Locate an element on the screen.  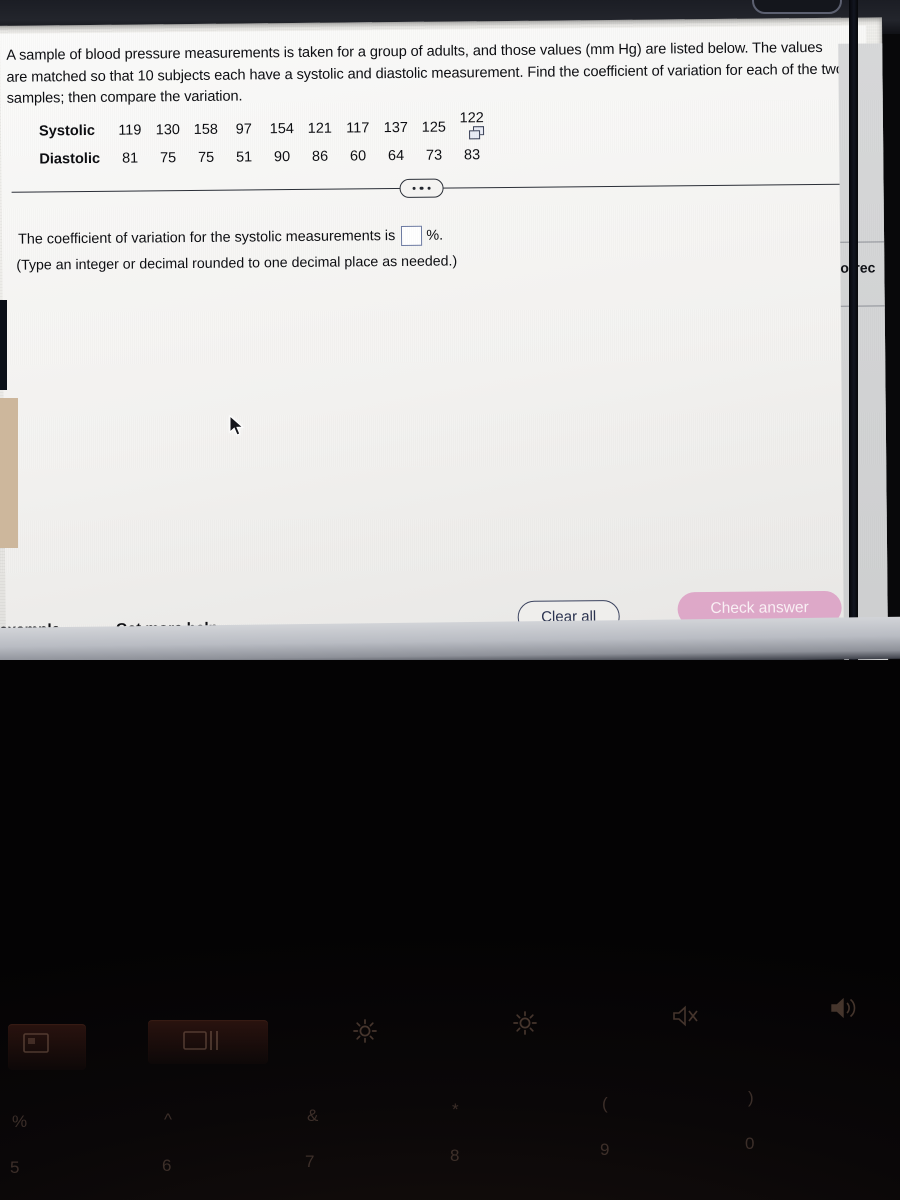
key-5-shift-glyph: % is located at coordinates (20, 1121).